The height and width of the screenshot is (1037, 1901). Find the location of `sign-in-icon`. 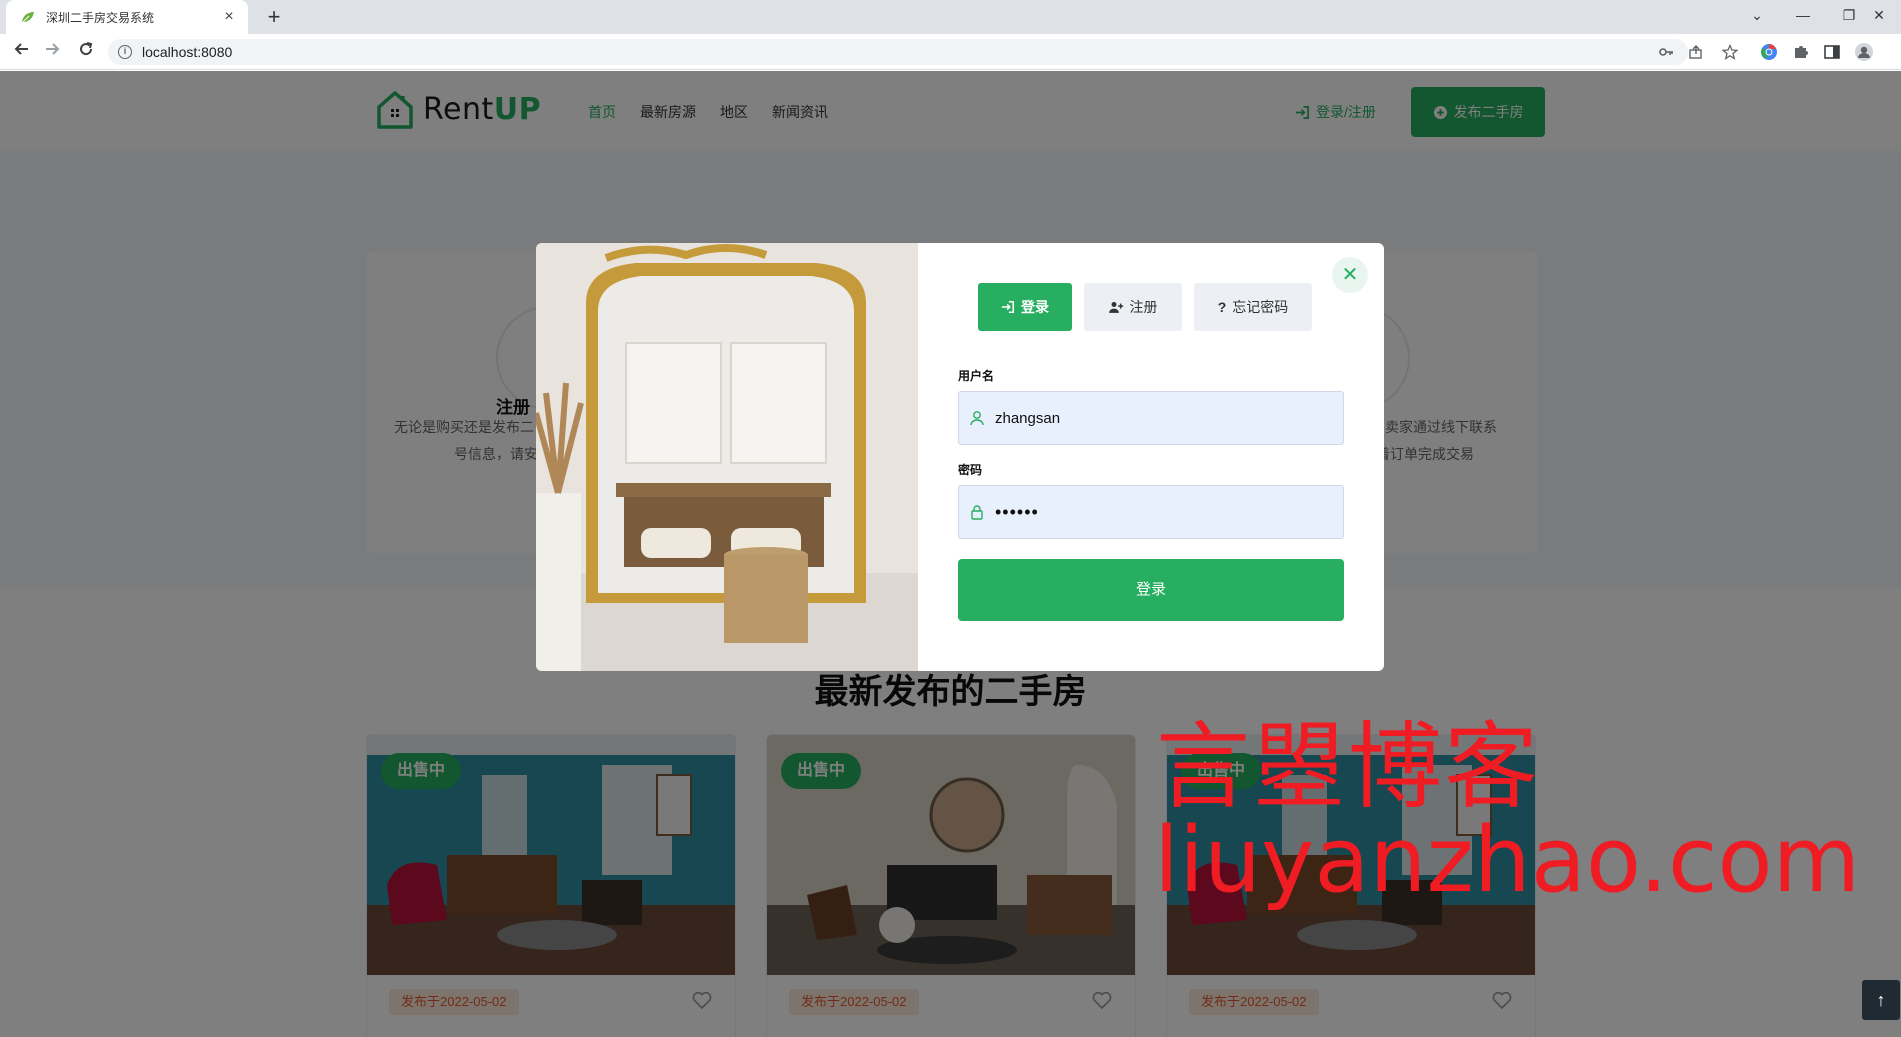

sign-in-icon is located at coordinates (1008, 307).